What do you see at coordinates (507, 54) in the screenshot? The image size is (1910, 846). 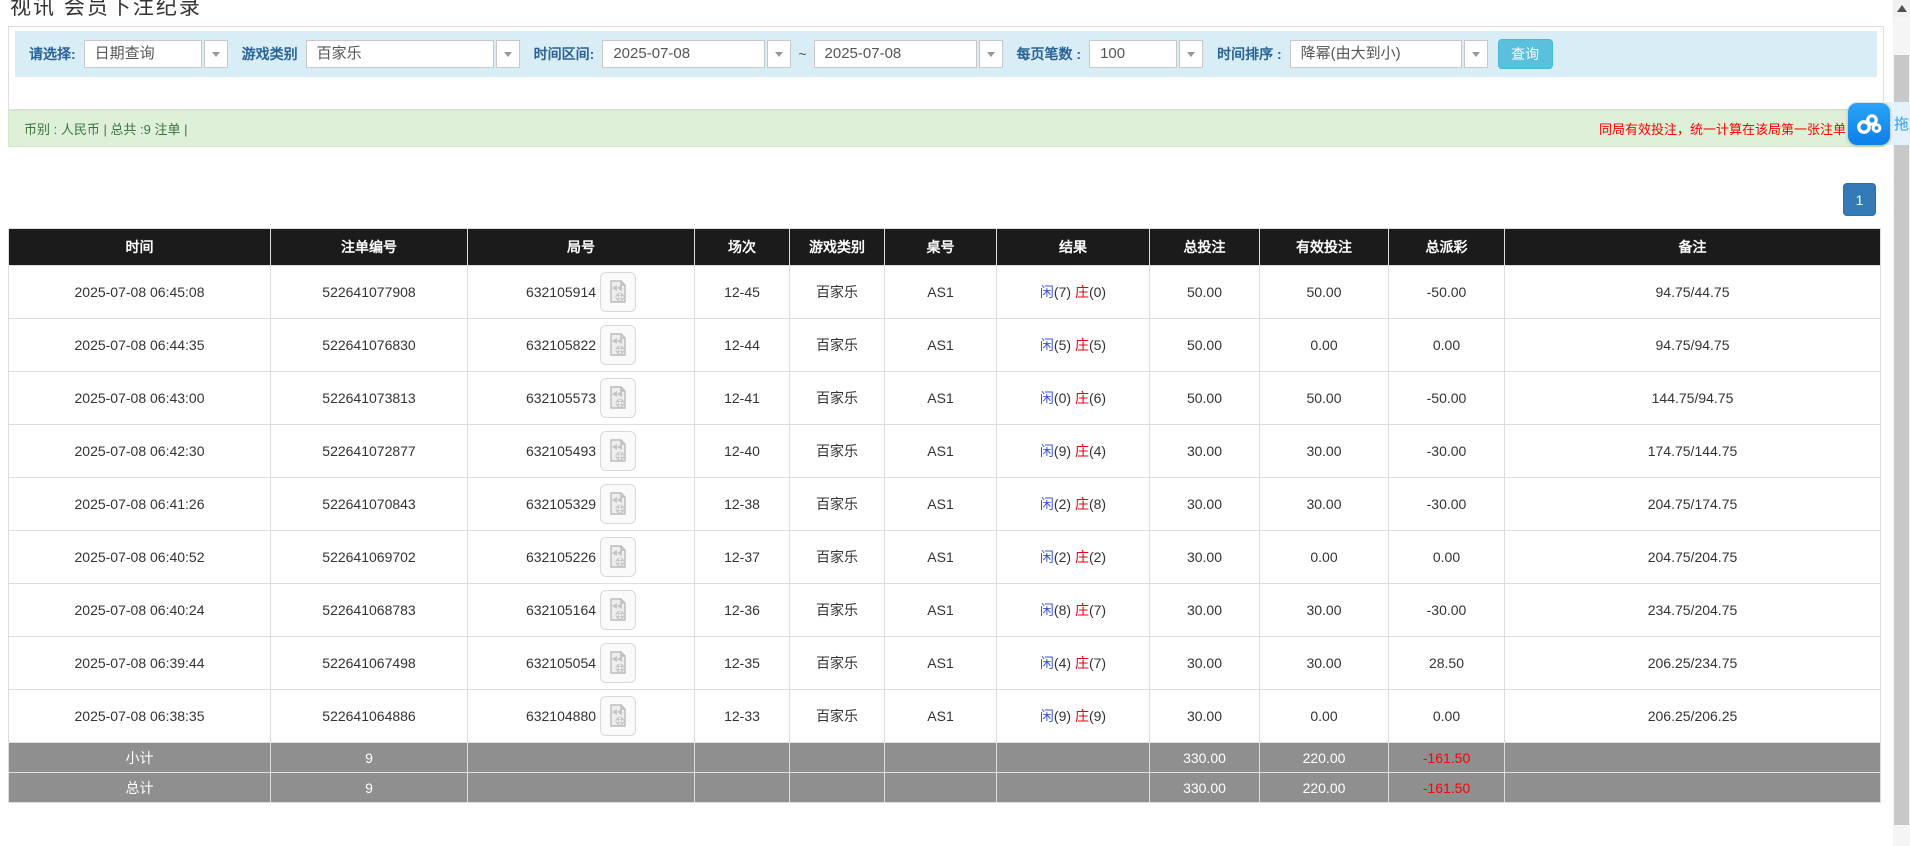 I see `game-category-dropdown-arrow` at bounding box center [507, 54].